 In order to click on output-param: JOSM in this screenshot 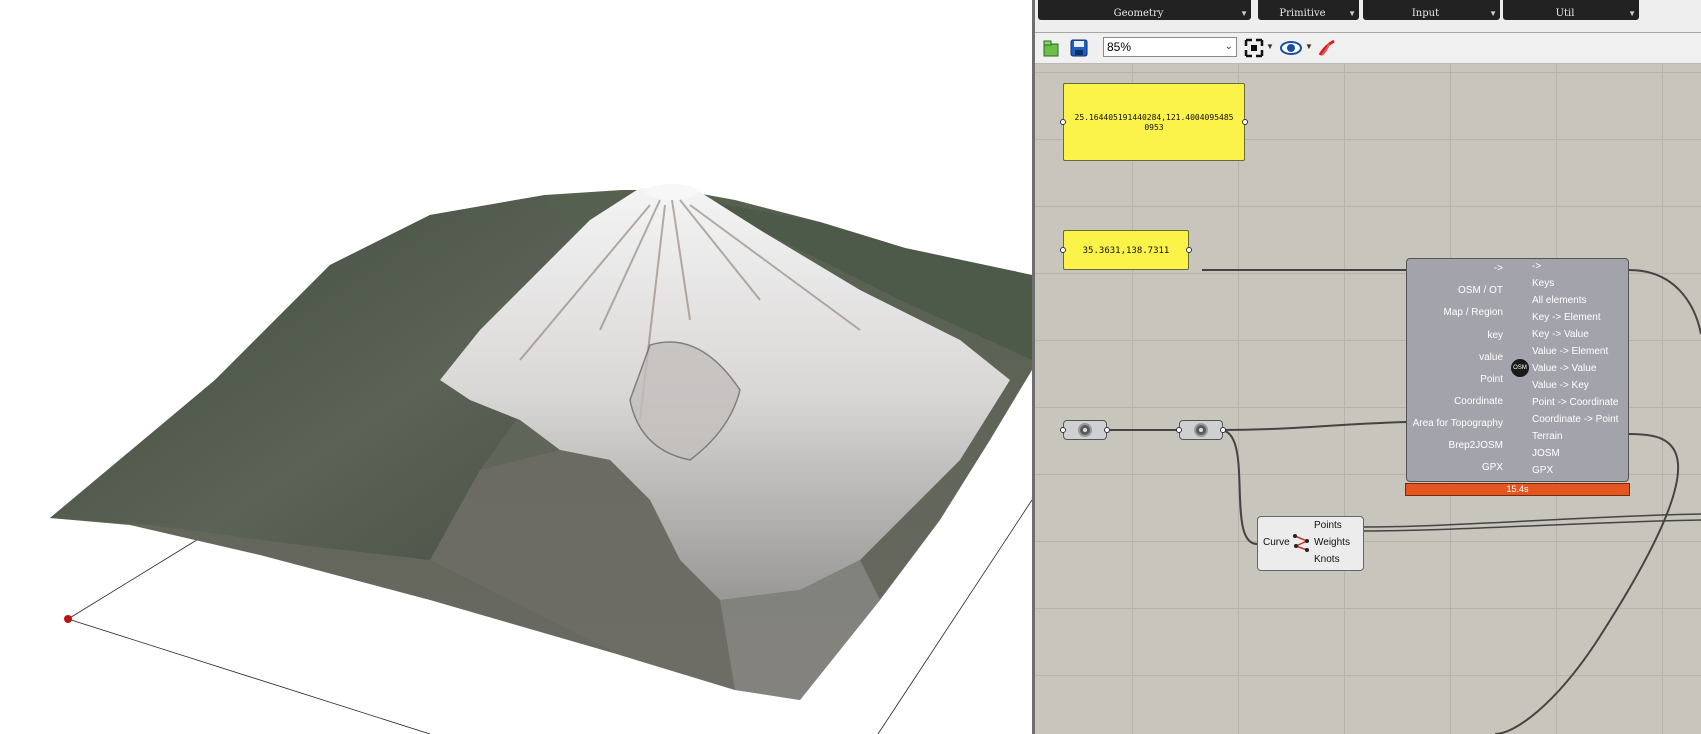, I will do `click(1546, 454)`.